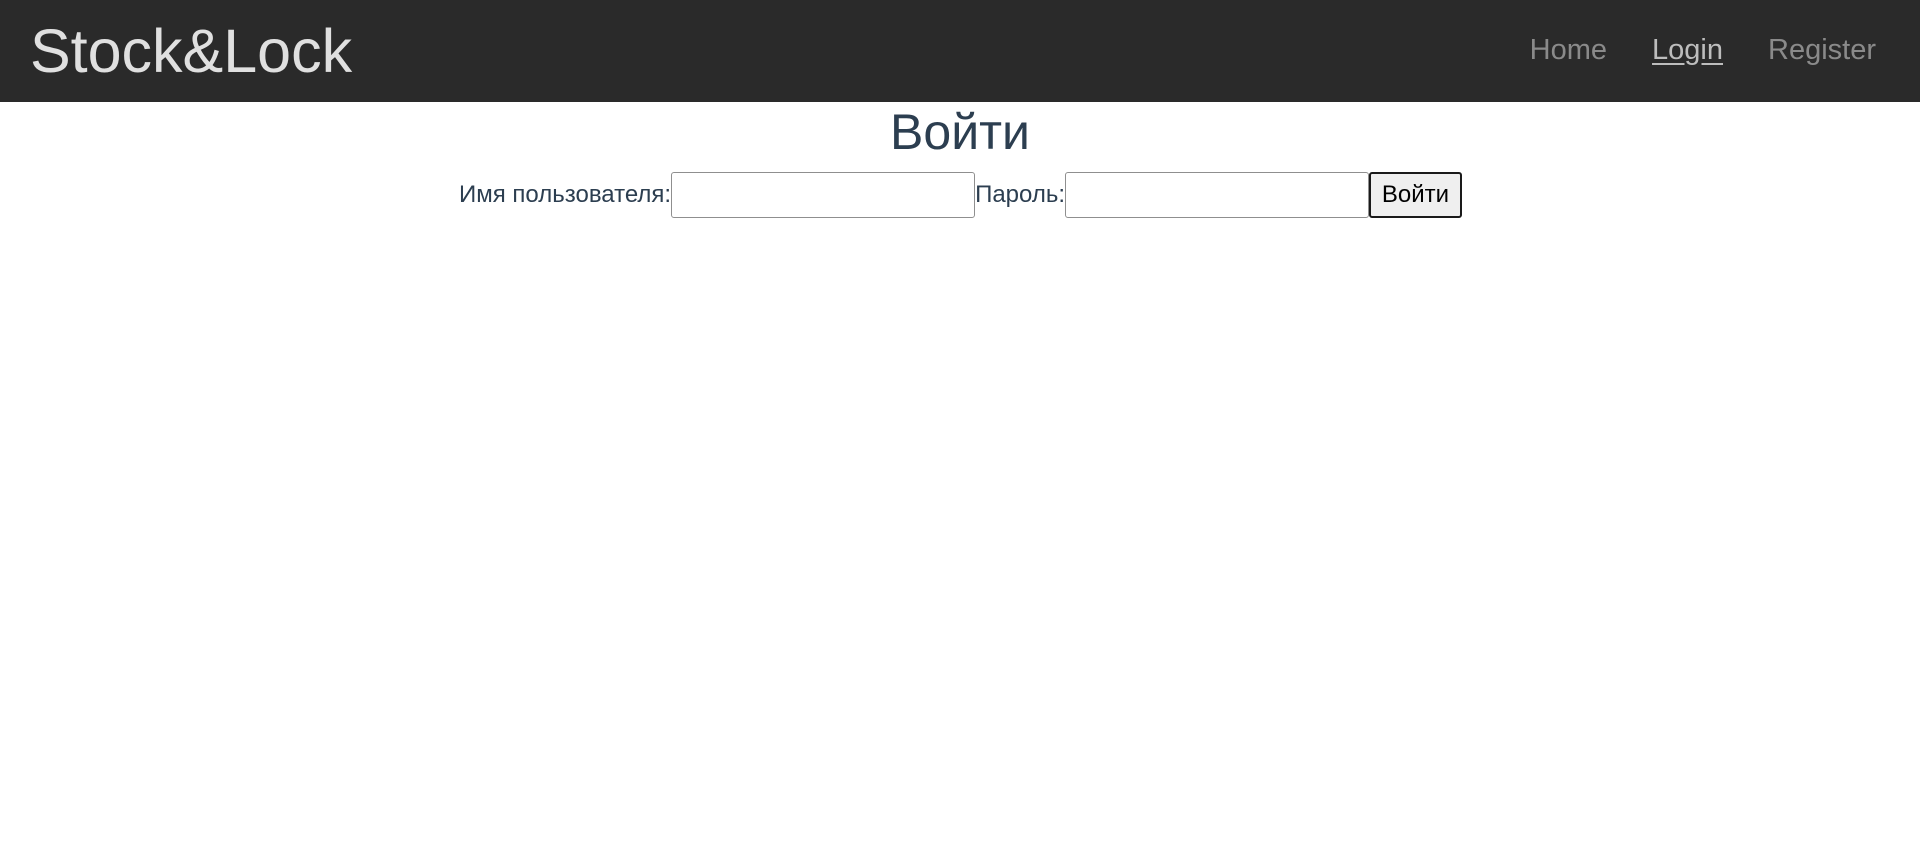  What do you see at coordinates (960, 51) in the screenshot?
I see `top-navbar: Stock&Lock Home Login Register` at bounding box center [960, 51].